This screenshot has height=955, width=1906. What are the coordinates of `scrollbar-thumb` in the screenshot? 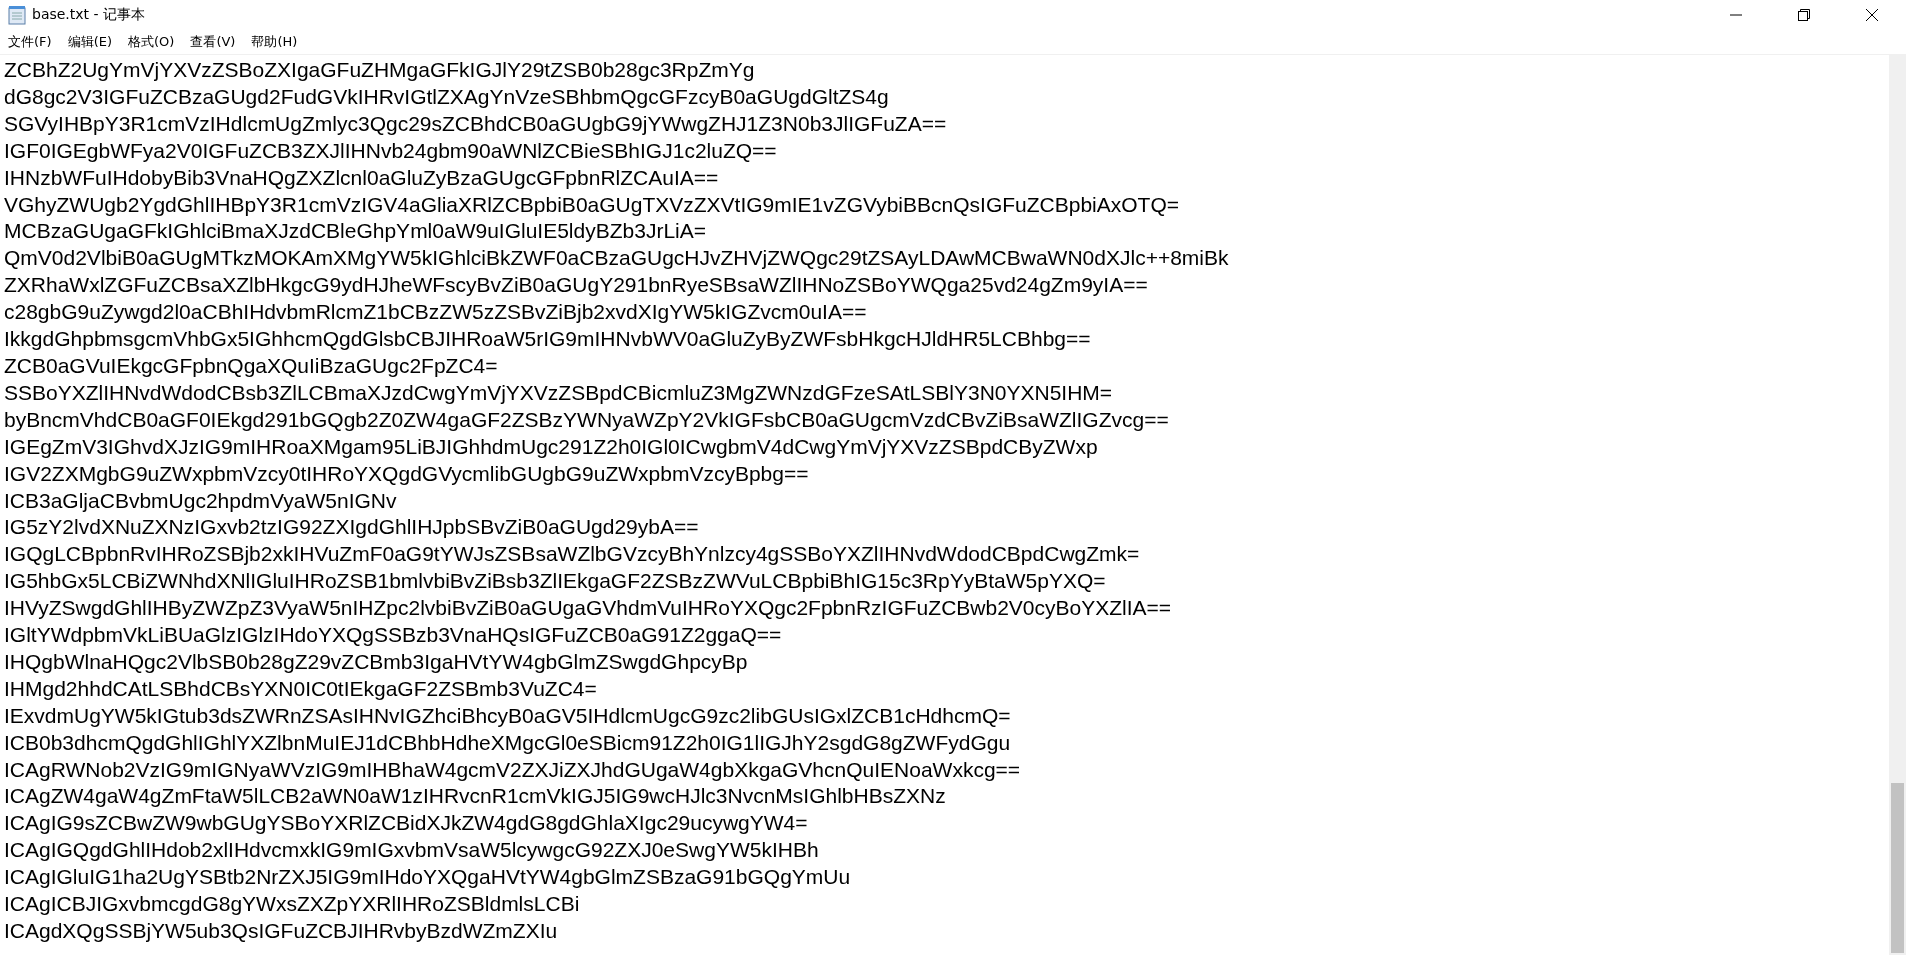 It's located at (1897, 868).